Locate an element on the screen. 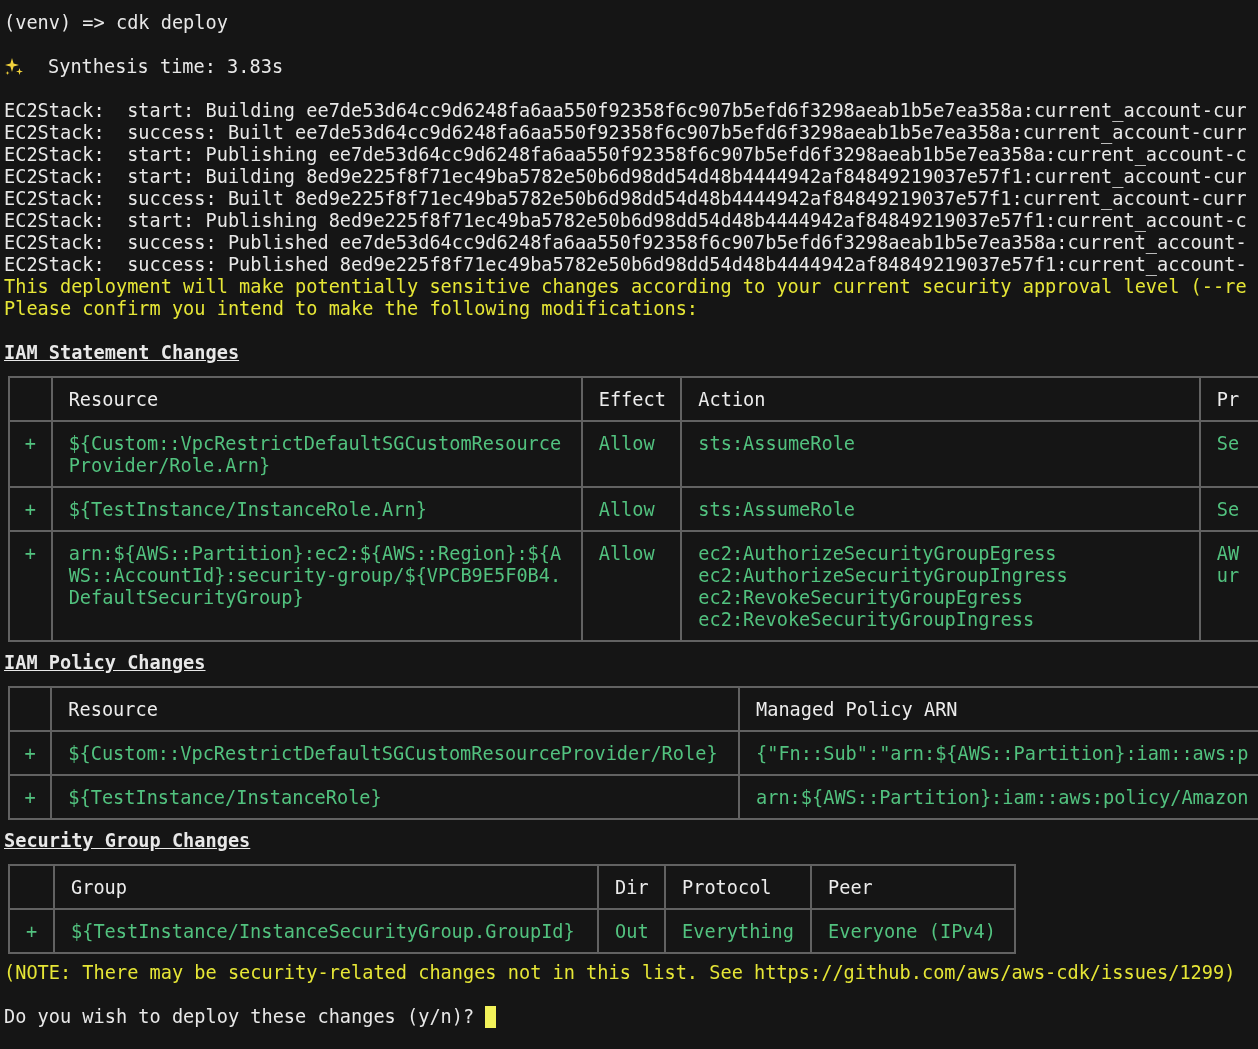 Image resolution: width=1258 pixels, height=1049 pixels. column-header: Dir is located at coordinates (631, 887).